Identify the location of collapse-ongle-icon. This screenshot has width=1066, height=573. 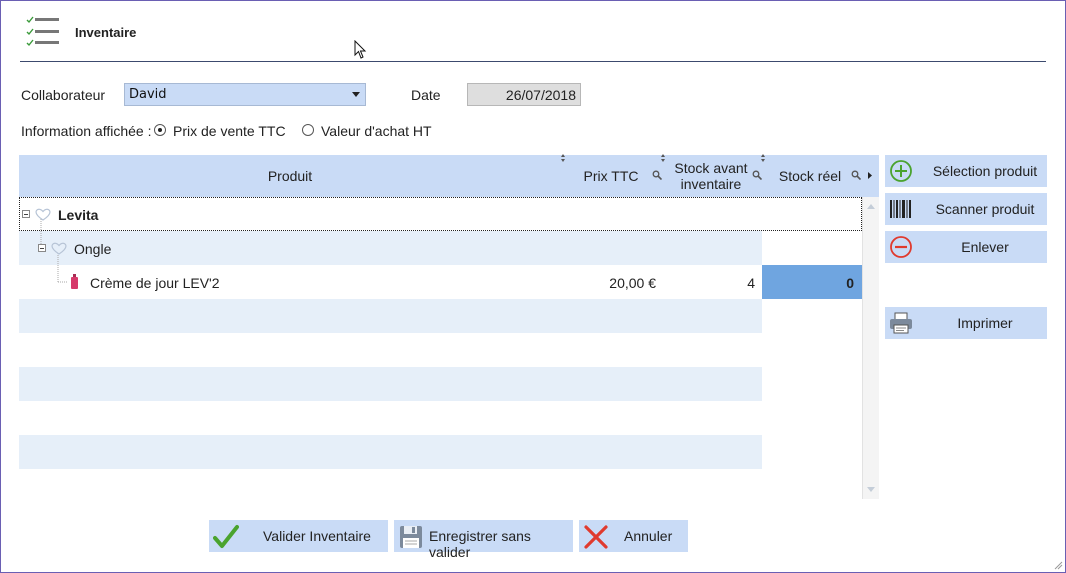
(42, 248).